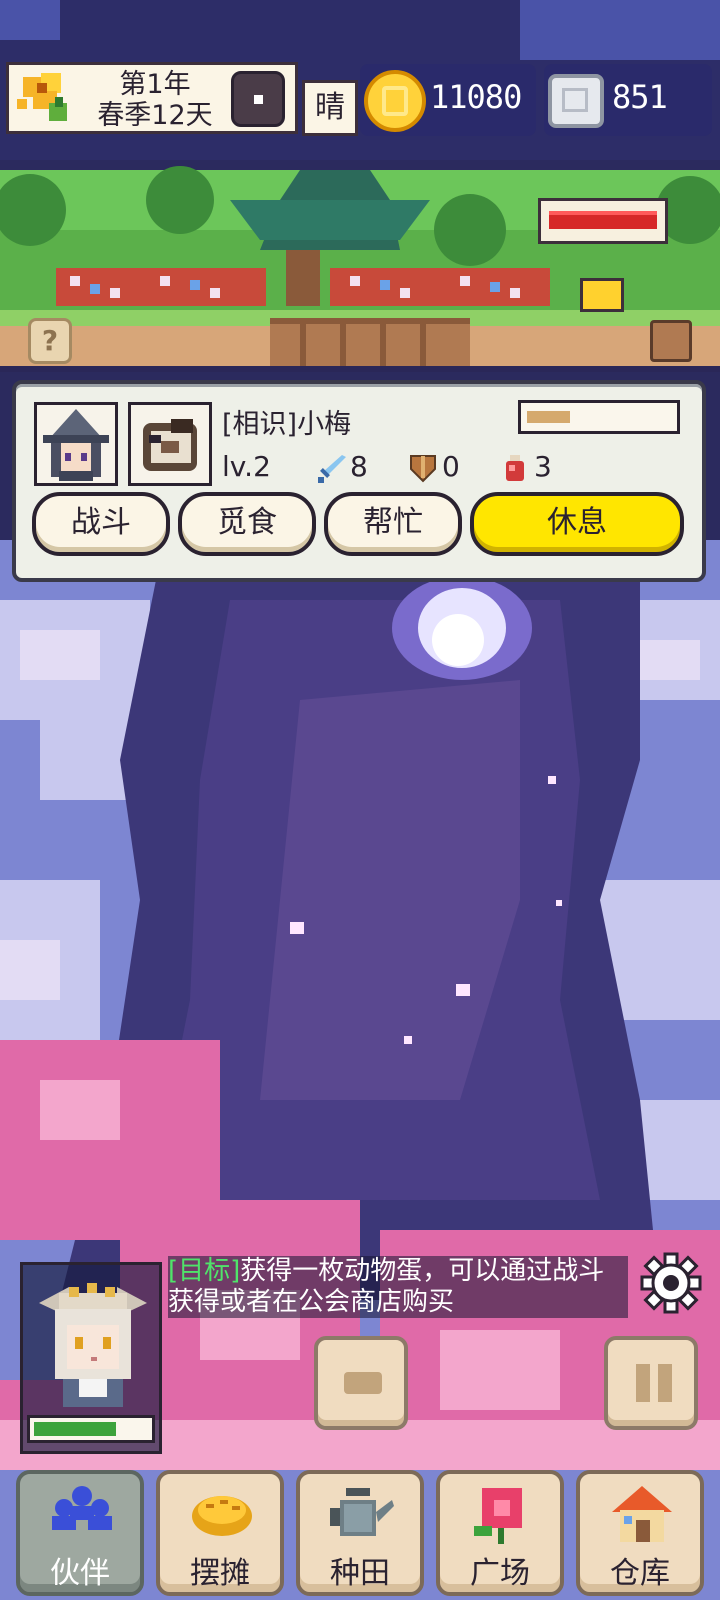 The width and height of the screenshot is (720, 1600). I want to click on goal-tag: [目标], so click(204, 1271).